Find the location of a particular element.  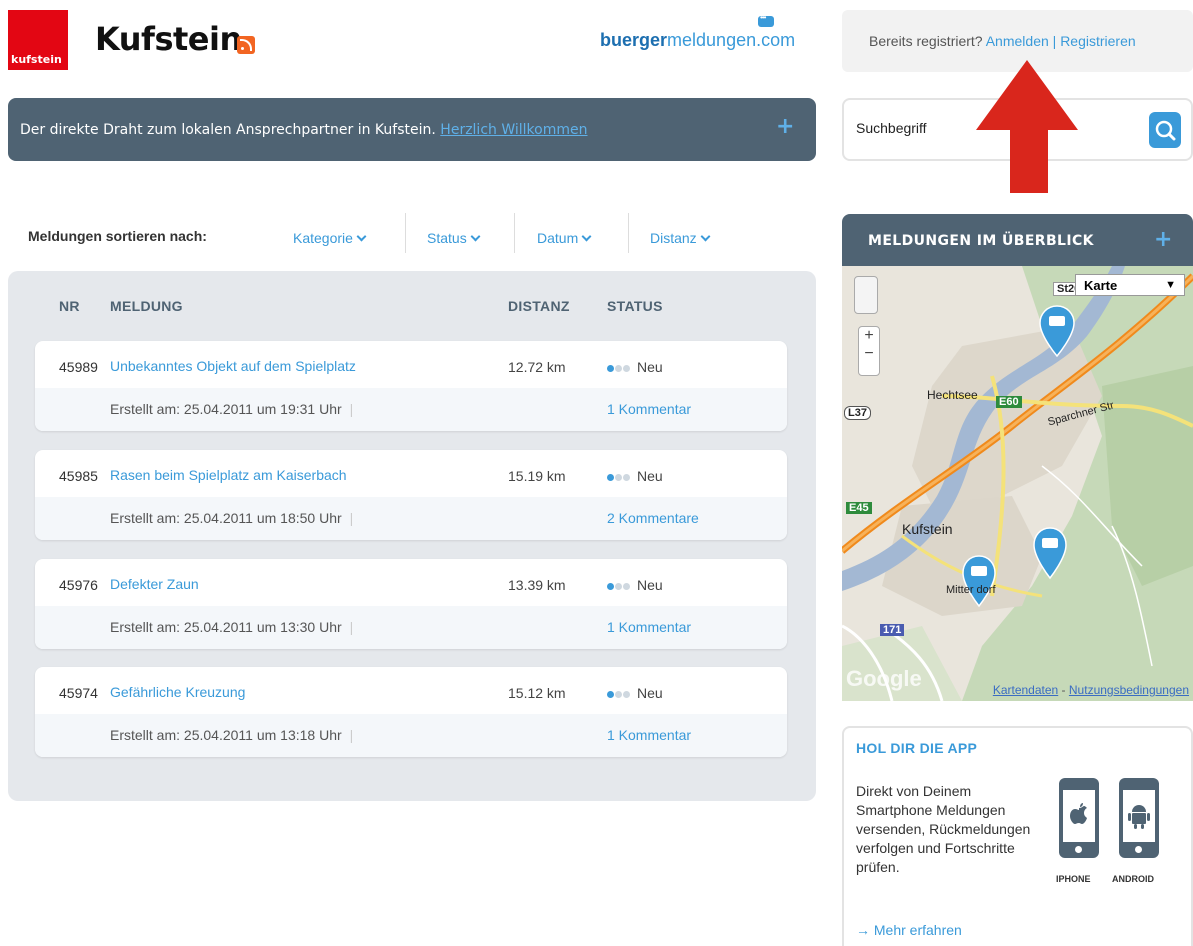

apple-icon is located at coordinates (1078, 813).